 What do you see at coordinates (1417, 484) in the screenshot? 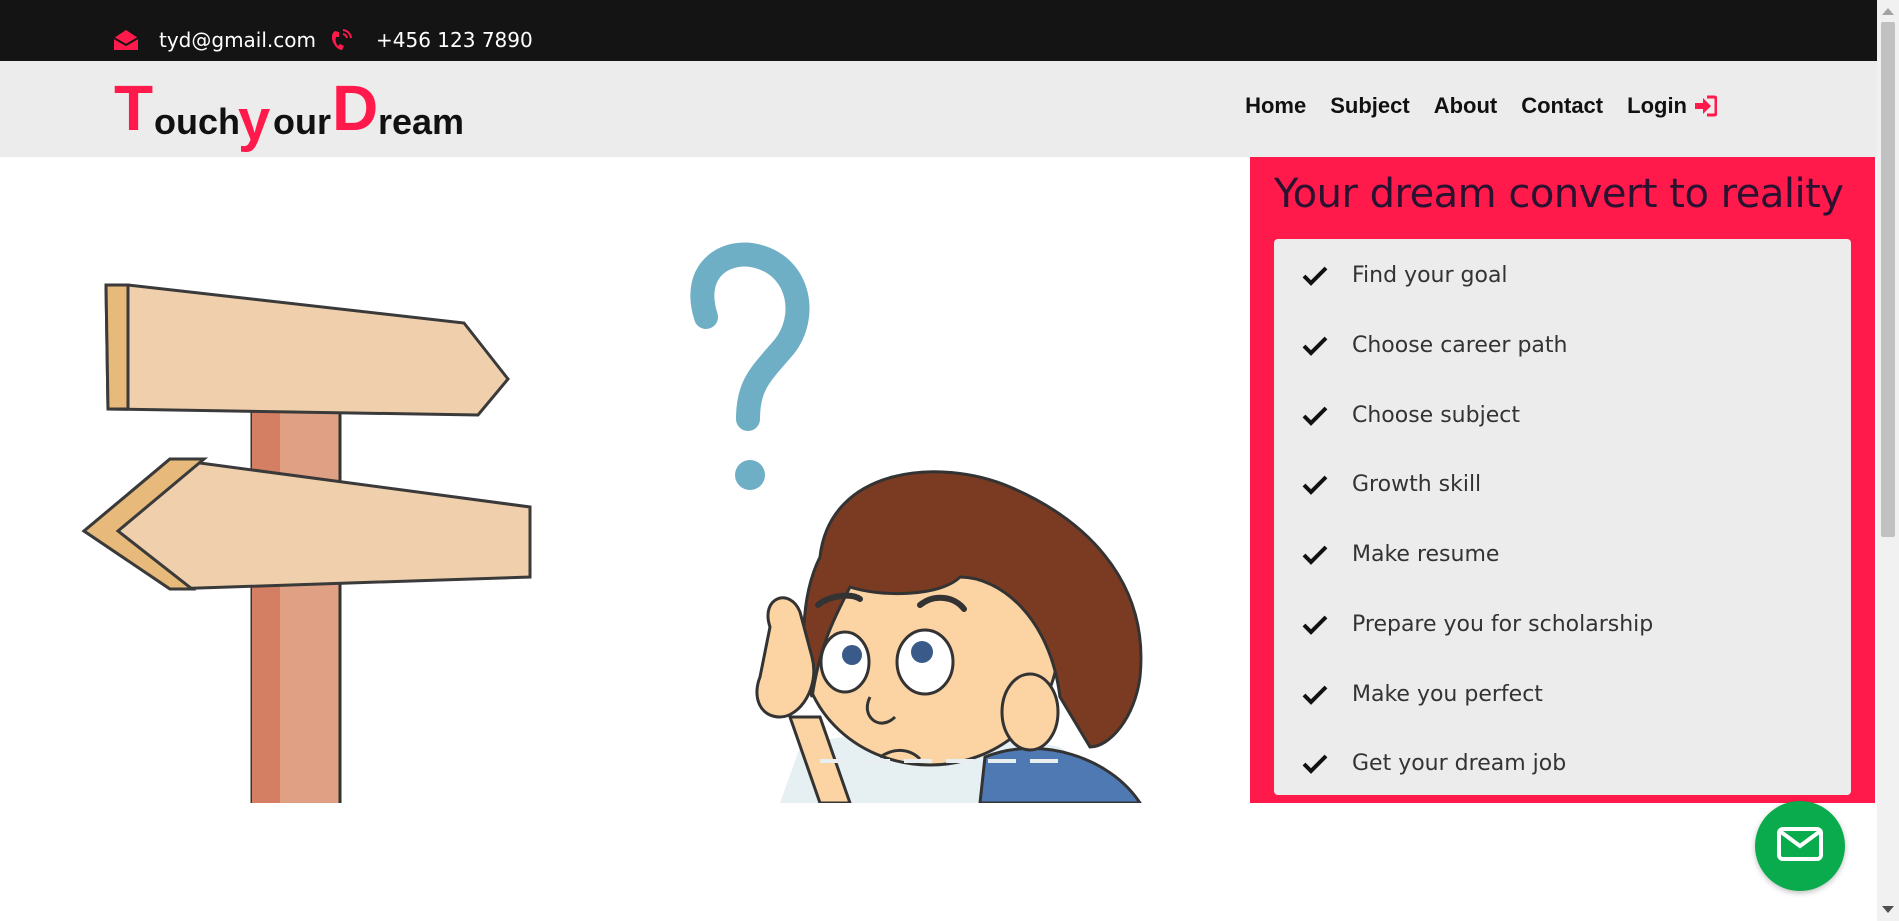
I see `list-item-text: Growth skill` at bounding box center [1417, 484].